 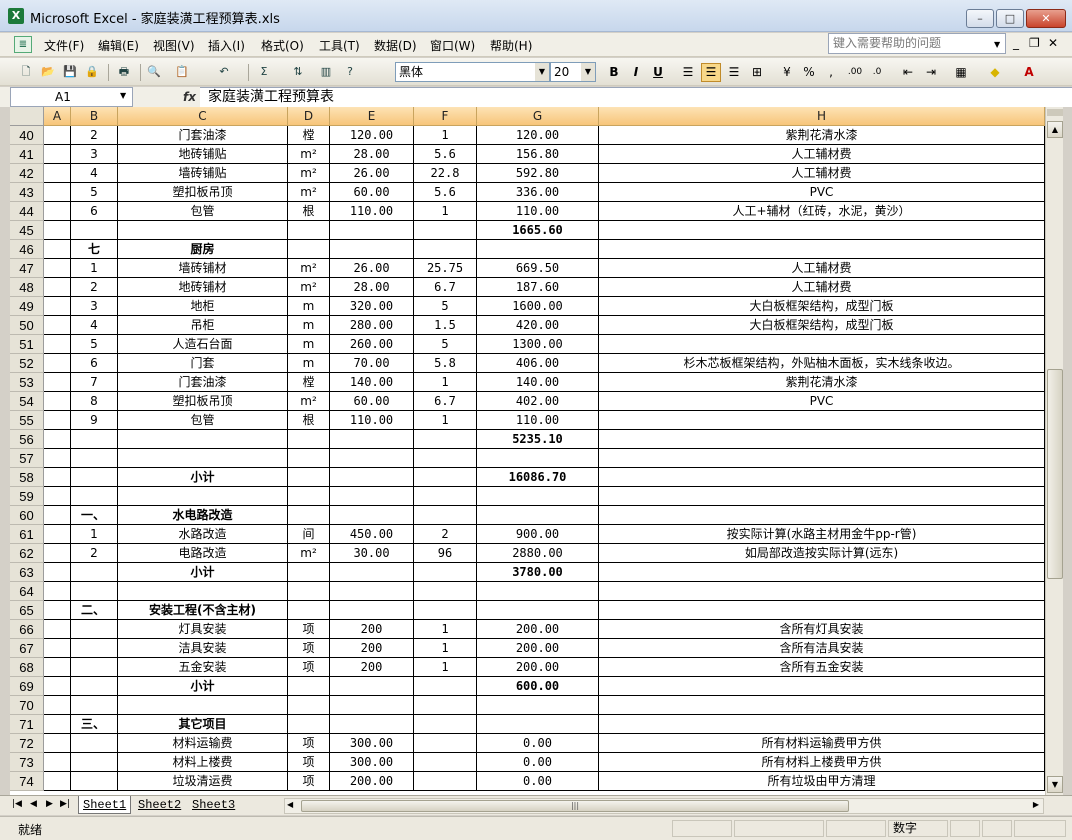 What do you see at coordinates (538, 534) in the screenshot?
I see `cell-g: 900.00` at bounding box center [538, 534].